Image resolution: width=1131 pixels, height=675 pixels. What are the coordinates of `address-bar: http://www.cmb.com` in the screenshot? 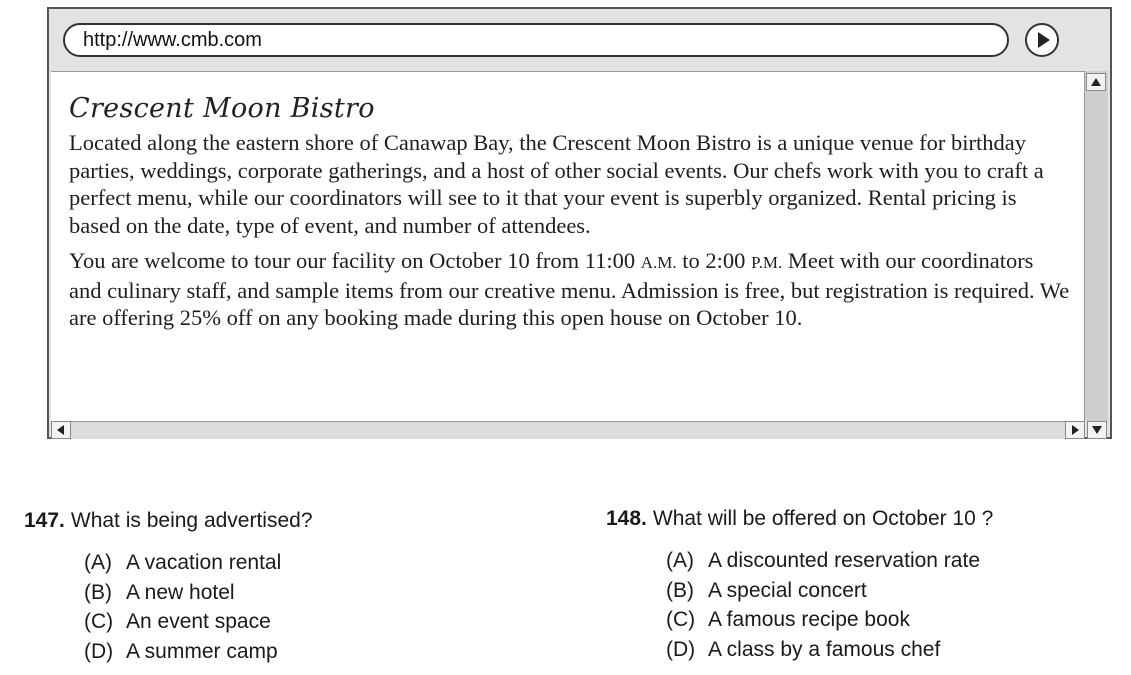 It's located at (536, 40).